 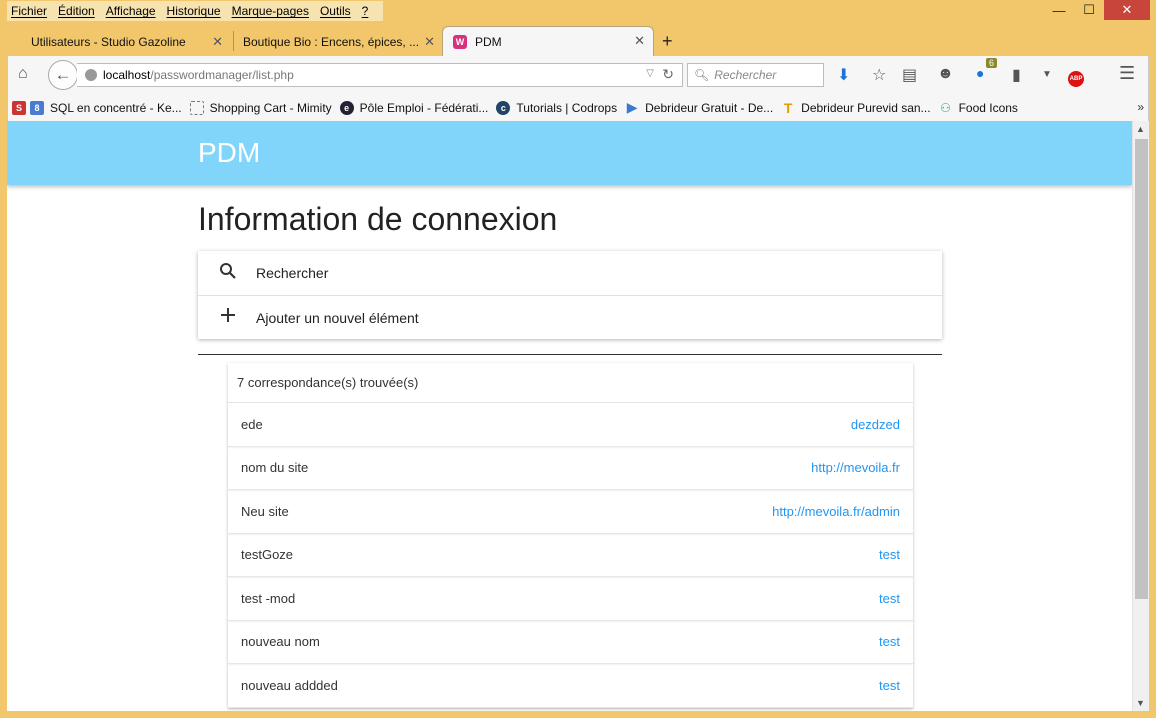 What do you see at coordinates (76, 11) in the screenshot?
I see `menu-edition: Édition` at bounding box center [76, 11].